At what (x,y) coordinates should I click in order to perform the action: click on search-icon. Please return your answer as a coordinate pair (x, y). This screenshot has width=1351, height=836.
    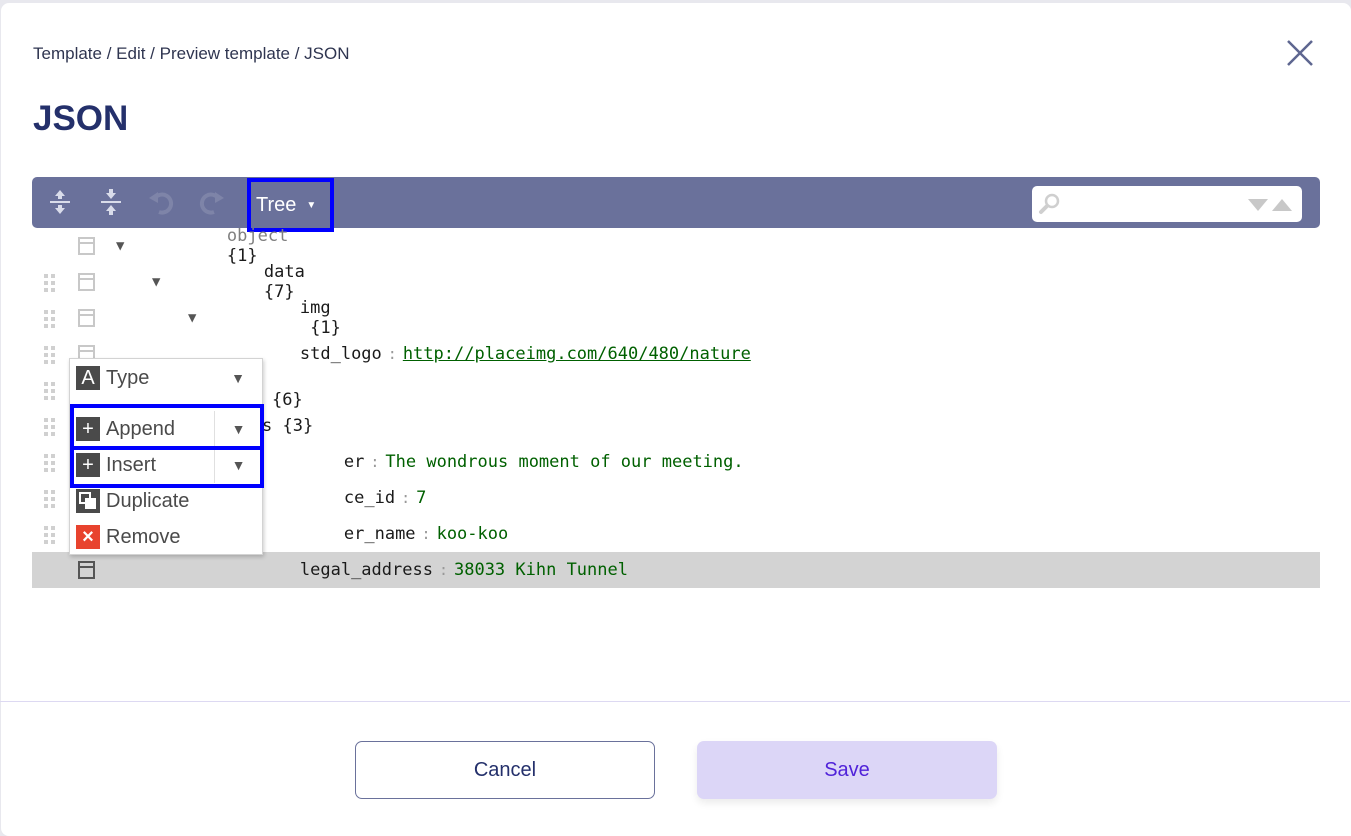
    Looking at the image, I should click on (1049, 203).